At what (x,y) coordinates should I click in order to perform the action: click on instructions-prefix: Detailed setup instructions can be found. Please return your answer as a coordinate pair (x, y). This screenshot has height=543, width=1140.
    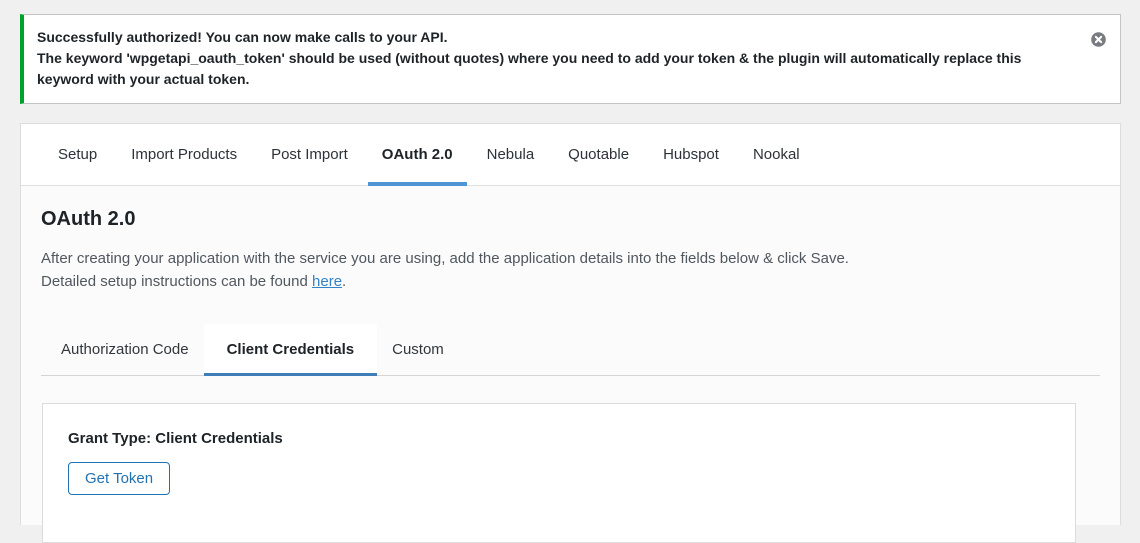
    Looking at the image, I should click on (177, 281).